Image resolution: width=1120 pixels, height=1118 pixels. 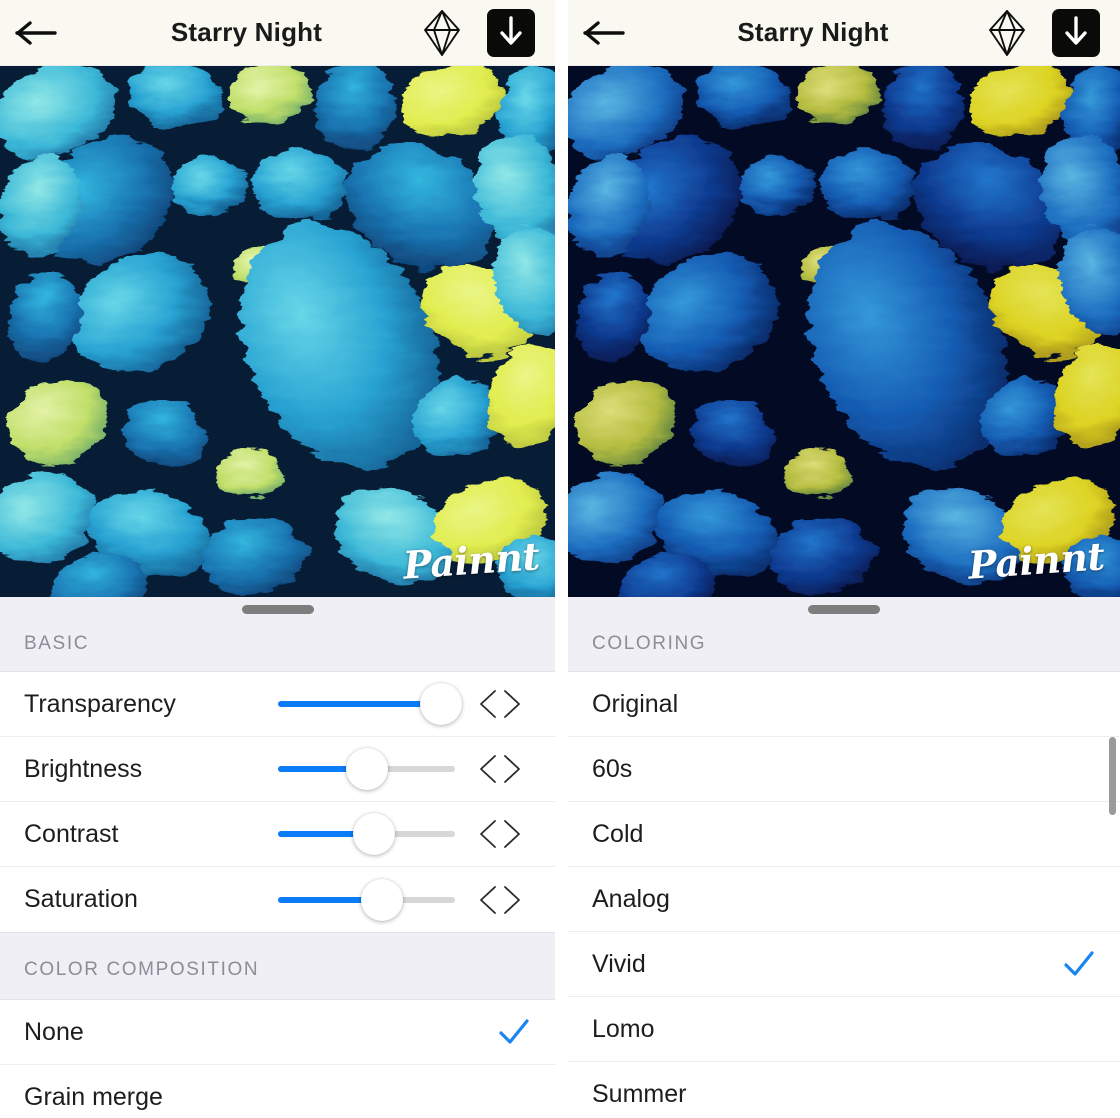 I want to click on left-topbar-actions, so click(x=487, y=33).